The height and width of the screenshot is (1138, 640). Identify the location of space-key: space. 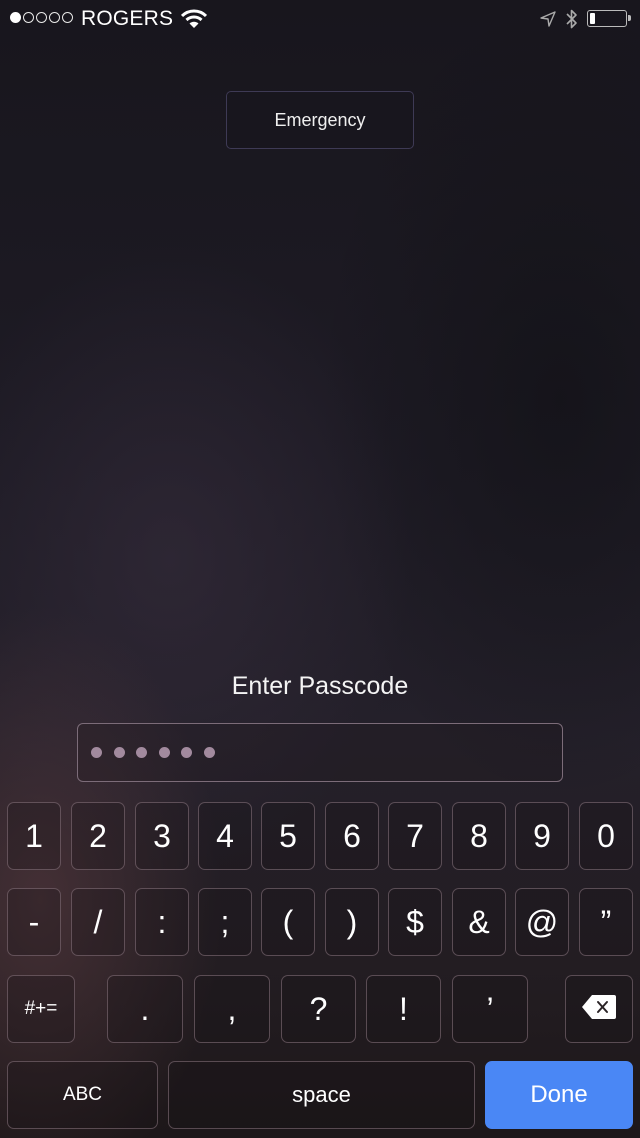
(321, 1095).